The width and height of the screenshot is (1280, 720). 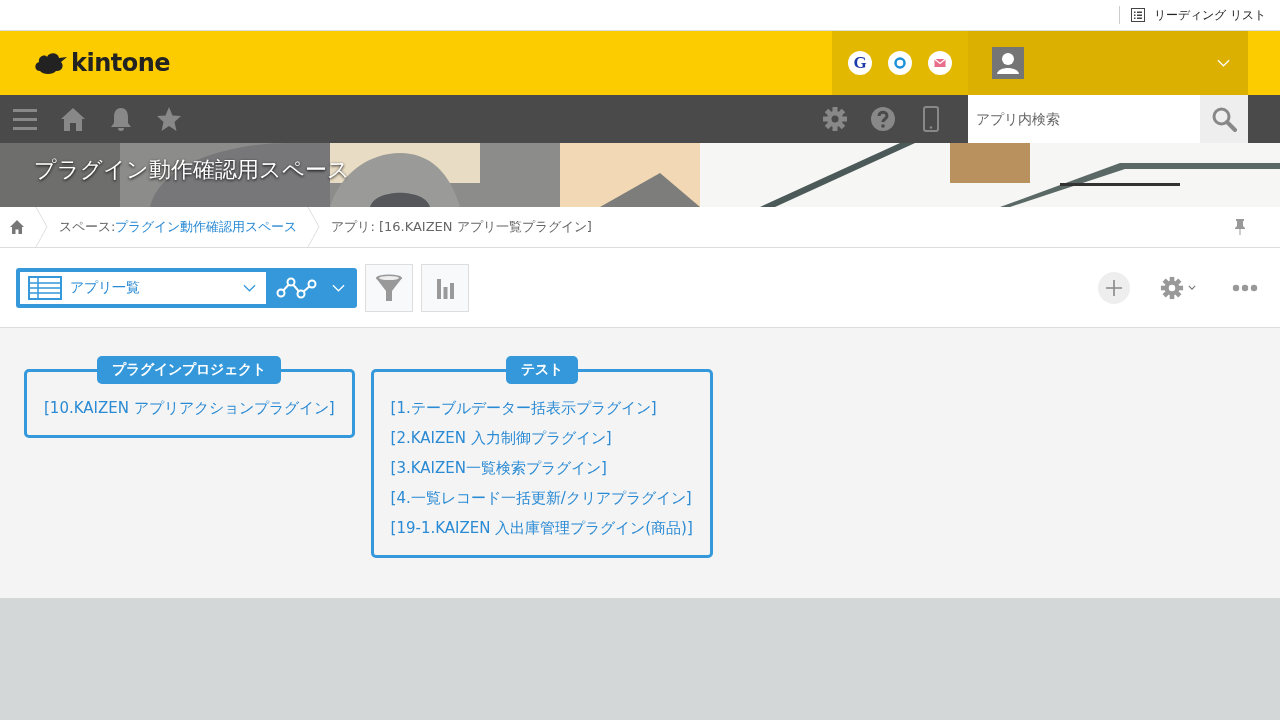 What do you see at coordinates (900, 63) in the screenshot?
I see `ring-app-icon` at bounding box center [900, 63].